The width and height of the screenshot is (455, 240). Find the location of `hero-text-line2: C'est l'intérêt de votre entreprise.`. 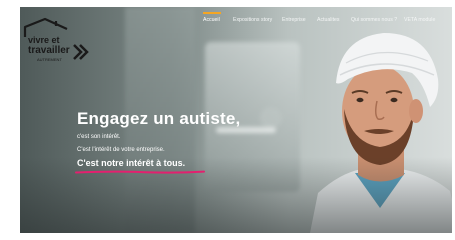

hero-text-line2: C'est l'intérêt de votre entreprise. is located at coordinates (121, 150).